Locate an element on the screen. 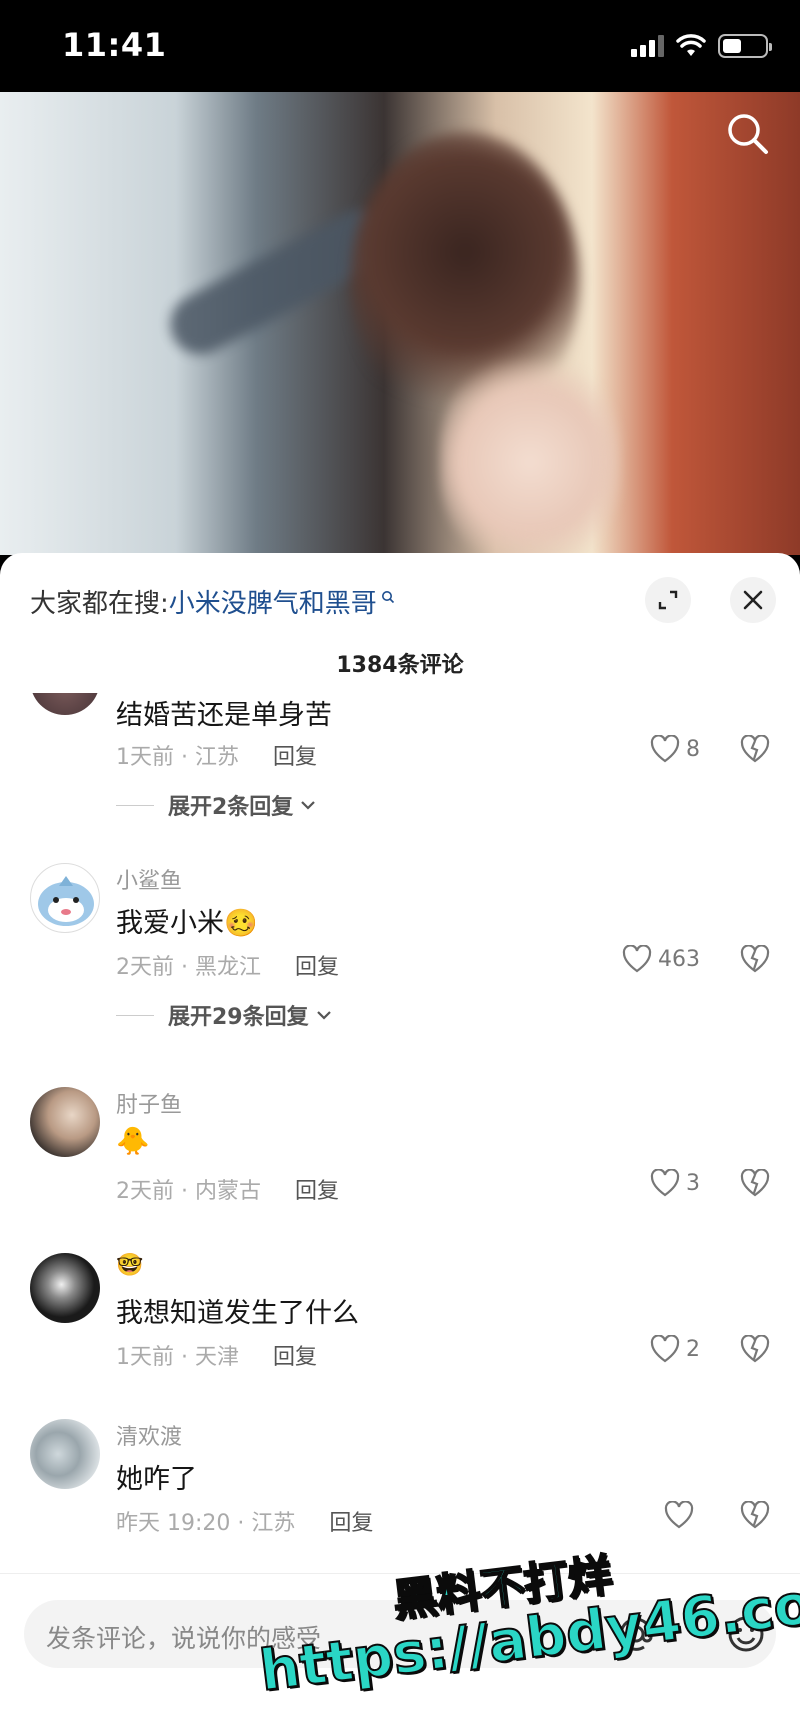 The height and width of the screenshot is (1731, 800). comment-meta: 昨天 19:20 · 江苏 回复 is located at coordinates (244, 1521).